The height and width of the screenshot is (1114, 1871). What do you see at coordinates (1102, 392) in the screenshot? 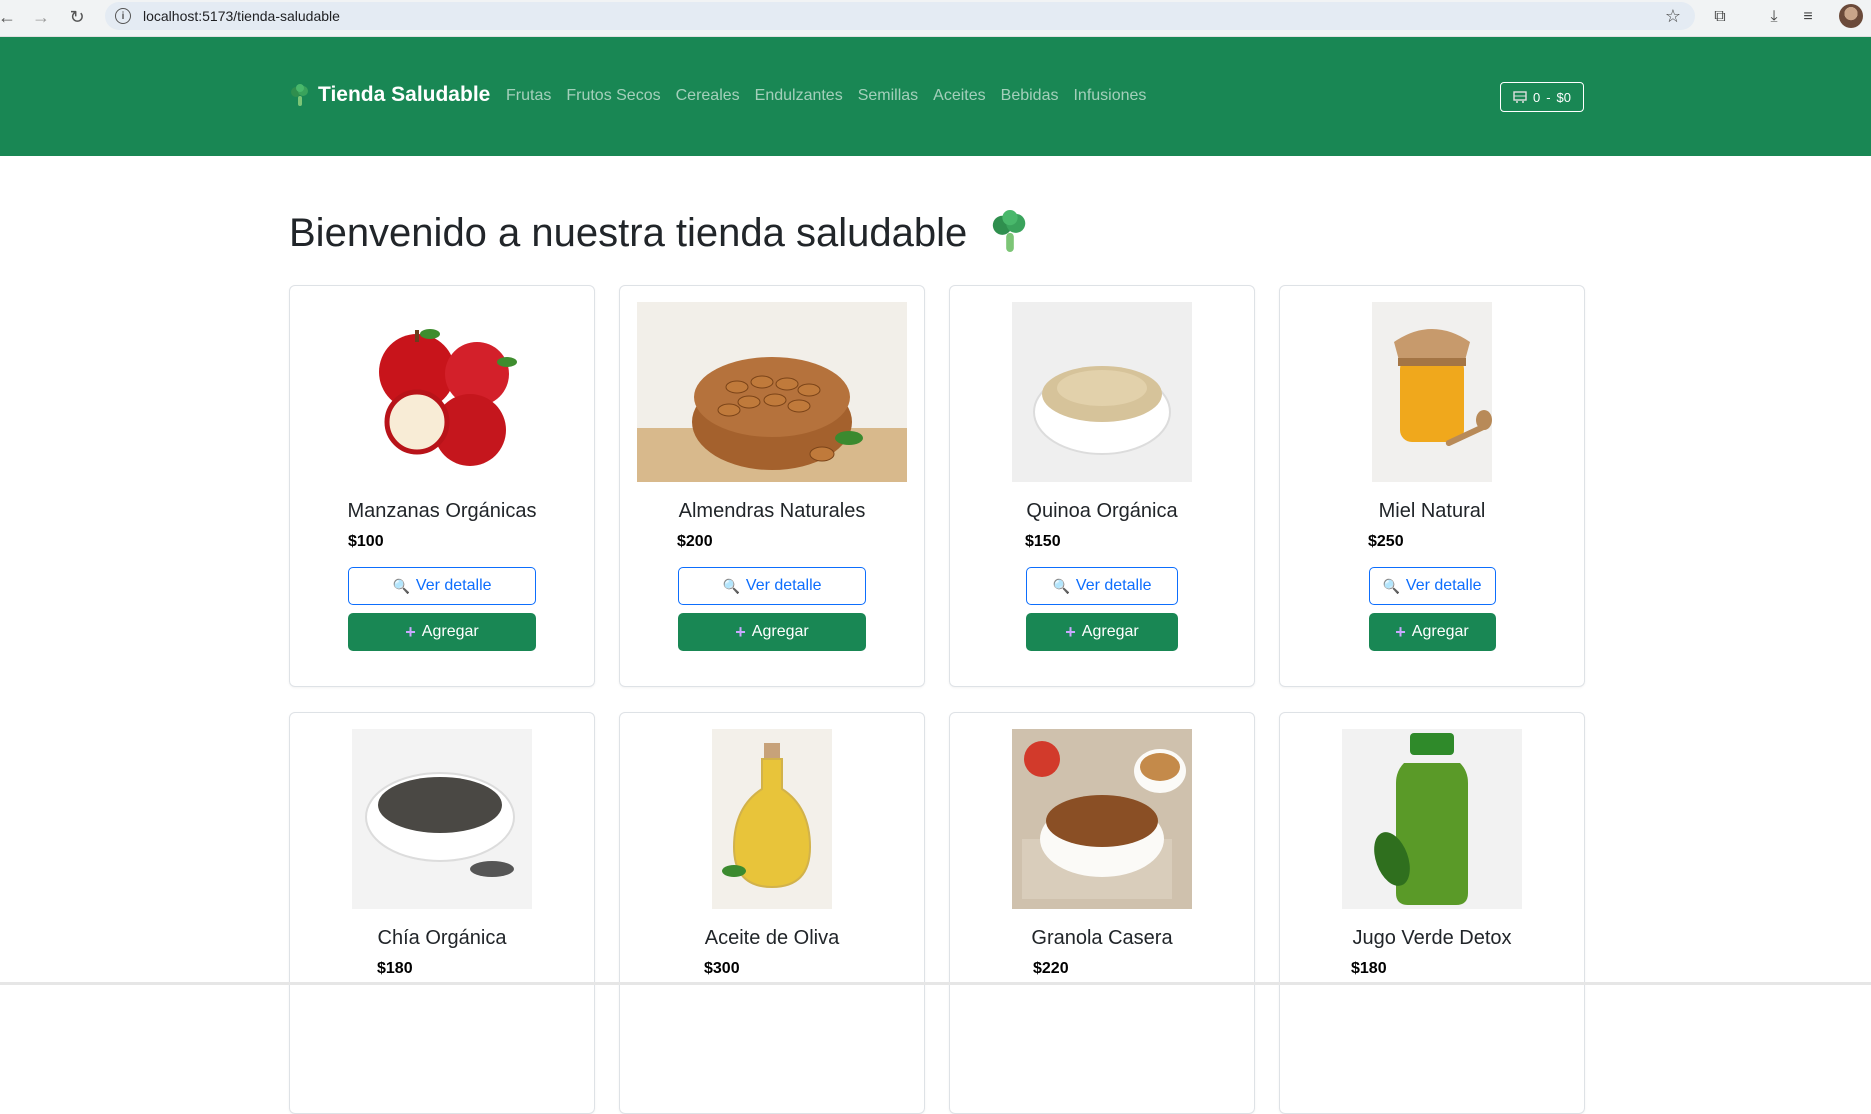
I see `quinoa-image` at bounding box center [1102, 392].